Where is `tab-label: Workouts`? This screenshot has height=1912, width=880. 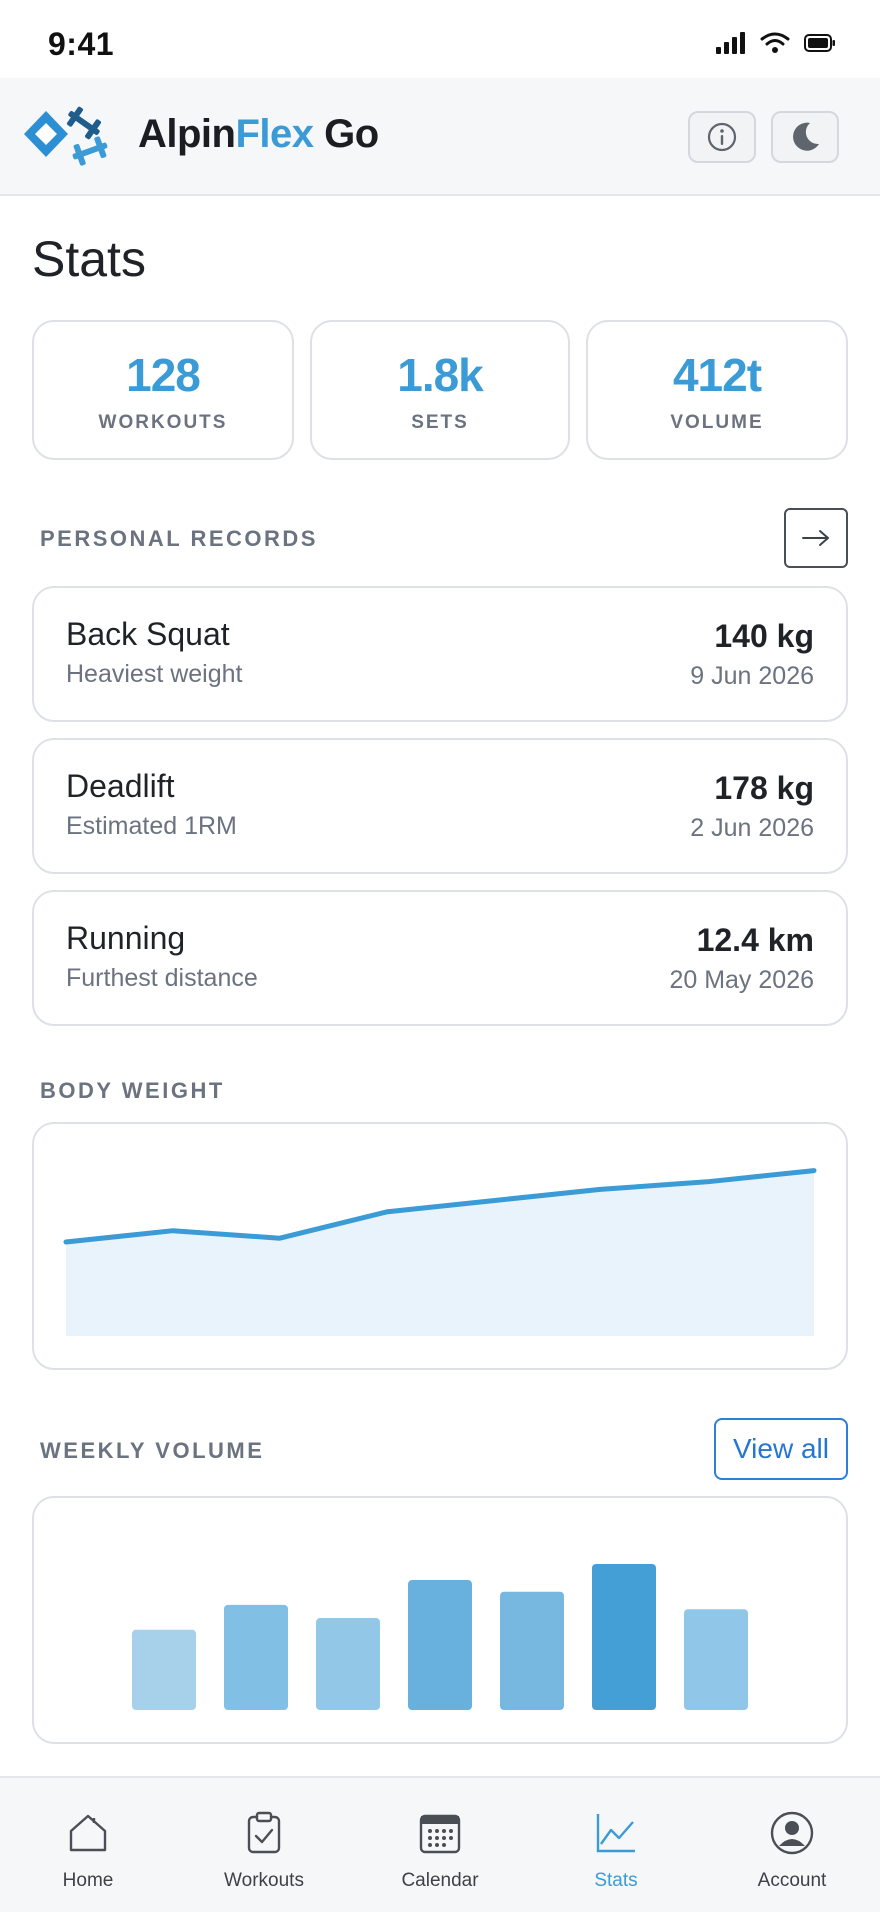
tab-label: Workouts is located at coordinates (264, 1880).